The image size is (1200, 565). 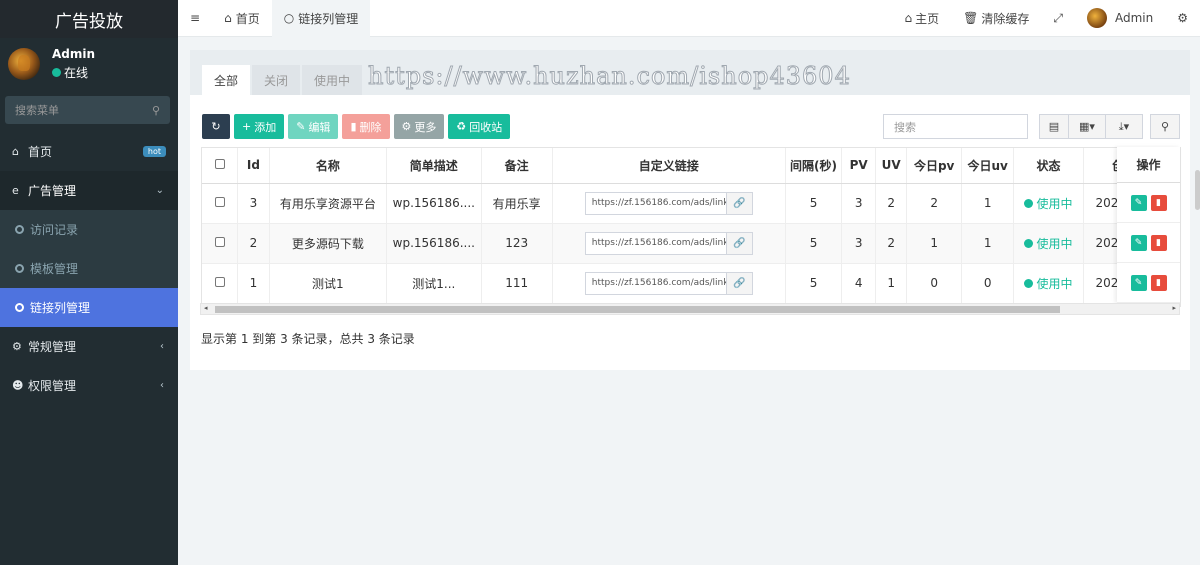 I want to click on column-header: 间隔(秒), so click(x=814, y=166).